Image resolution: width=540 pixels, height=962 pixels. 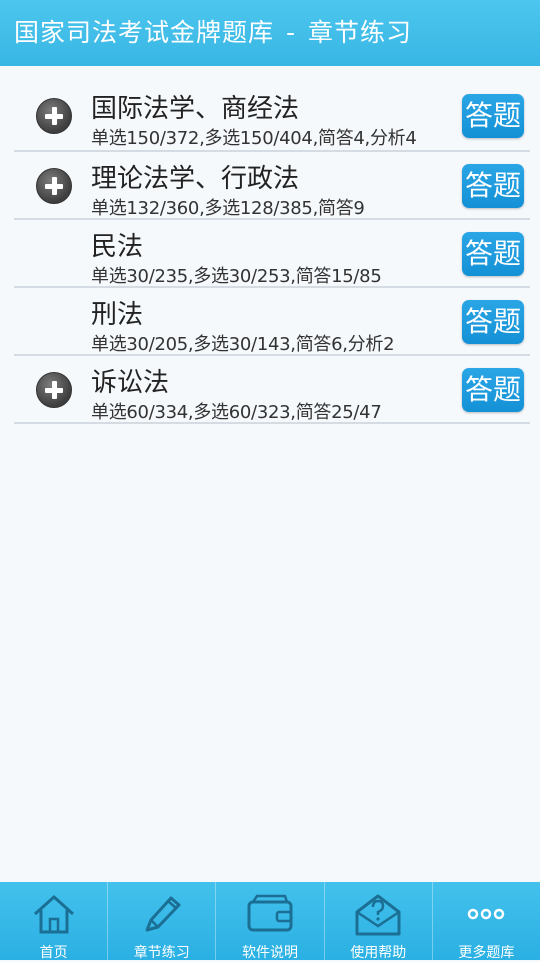 I want to click on home-icon, so click(x=53, y=914).